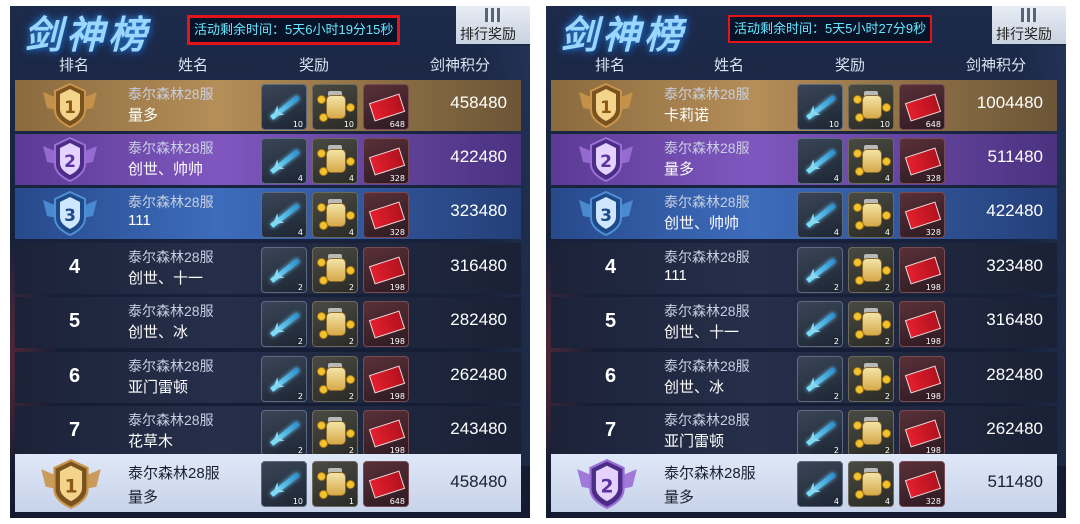 This screenshot has height=524, width=1080. Describe the element at coordinates (610, 65) in the screenshot. I see `header-rank: 排名` at that location.